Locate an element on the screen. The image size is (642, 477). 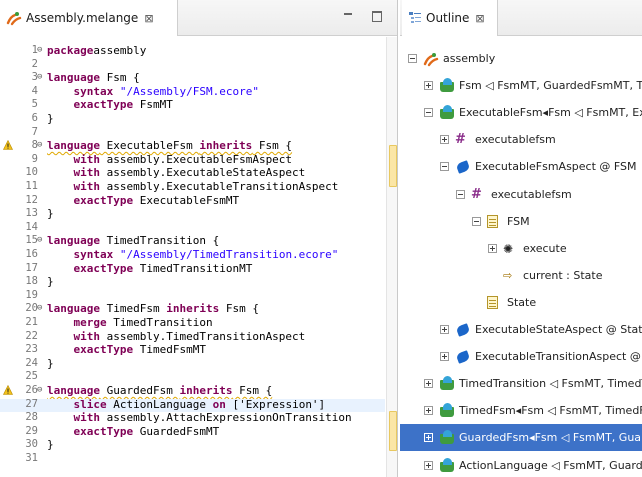
code-line: 5 exactType FsmMT is located at coordinates (192, 106).